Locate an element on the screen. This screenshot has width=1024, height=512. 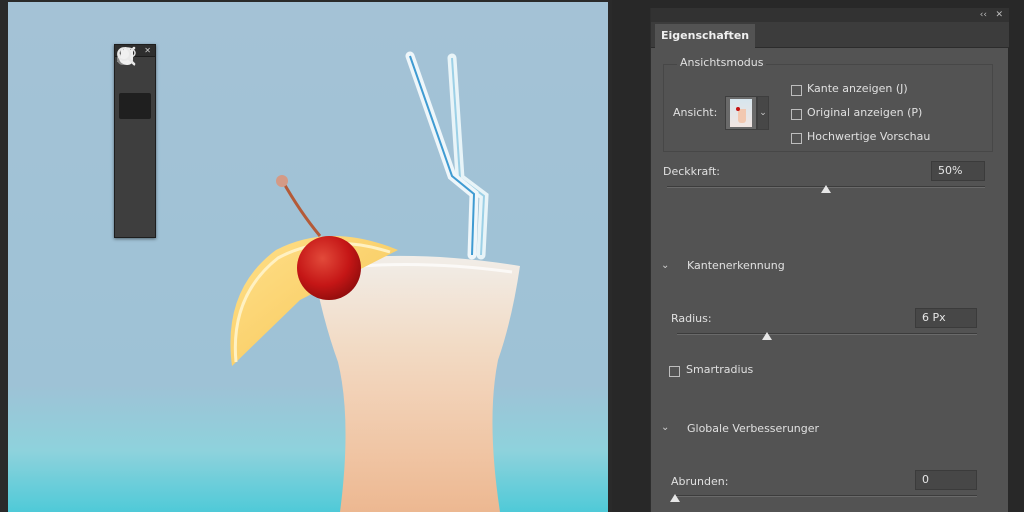
view-thumbnail is located at coordinates (741, 113).